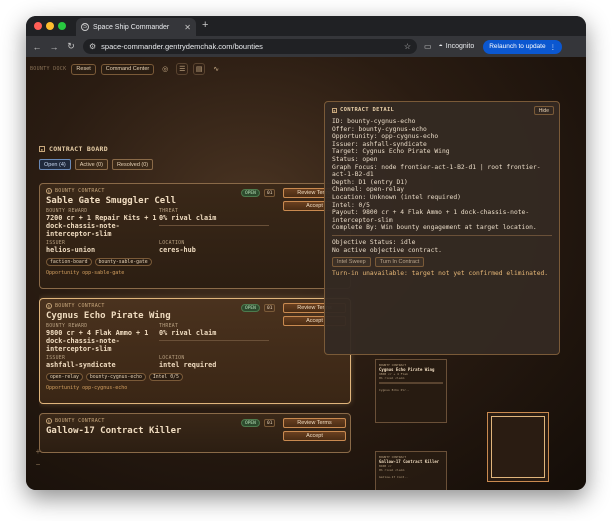 The image size is (612, 521). I want to click on turn-in-button: Turn In Contract, so click(399, 262).